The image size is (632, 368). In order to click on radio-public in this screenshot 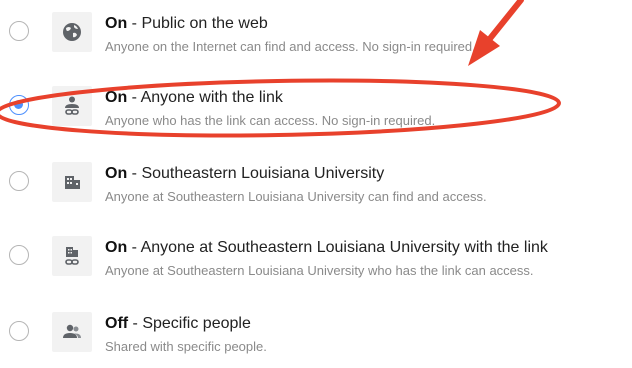, I will do `click(19, 31)`.